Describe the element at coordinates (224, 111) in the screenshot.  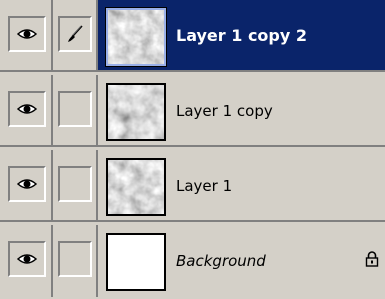
I see `layer-name: Layer 1 copy` at that location.